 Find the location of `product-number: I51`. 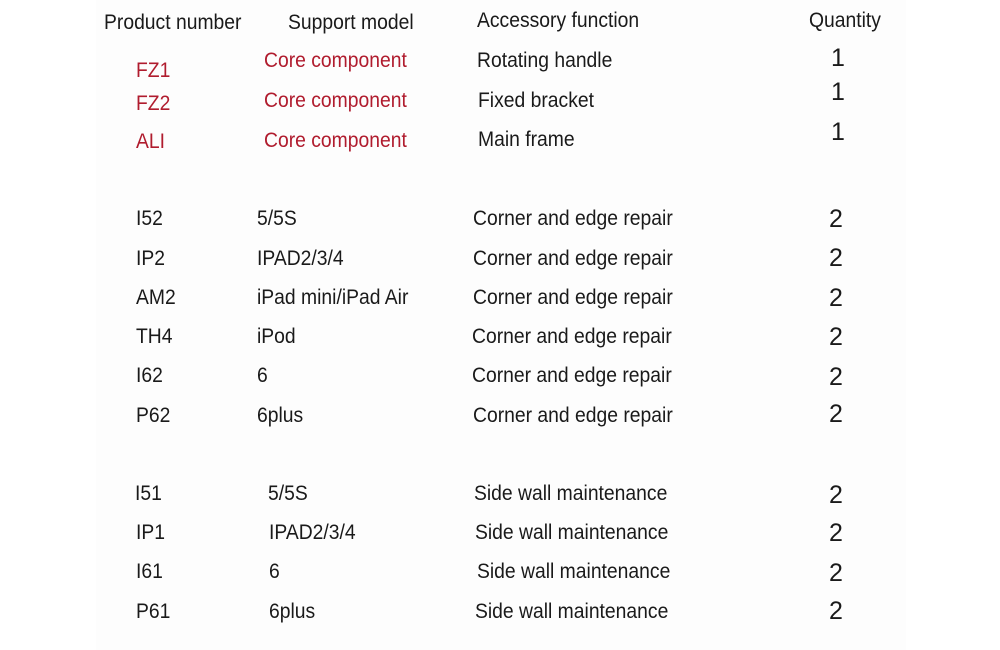

product-number: I51 is located at coordinates (148, 493).